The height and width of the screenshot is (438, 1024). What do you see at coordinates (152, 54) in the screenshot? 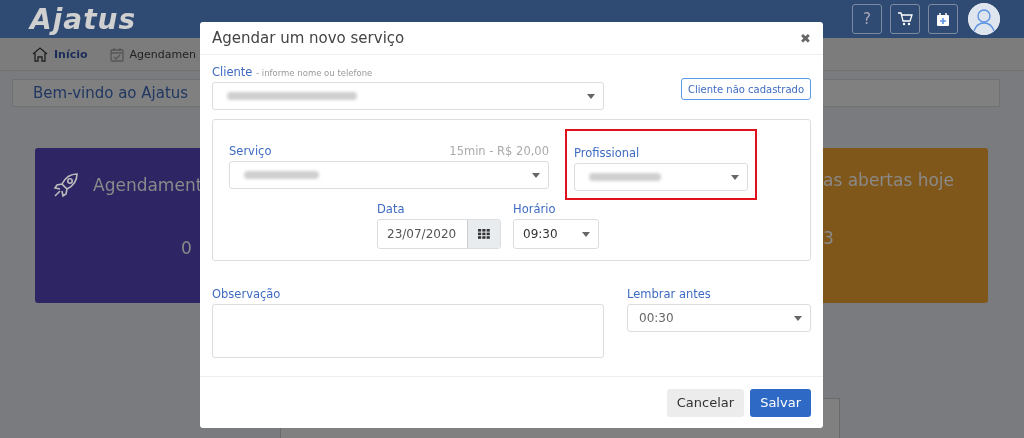
I see `nav-tab: Agendamen` at bounding box center [152, 54].